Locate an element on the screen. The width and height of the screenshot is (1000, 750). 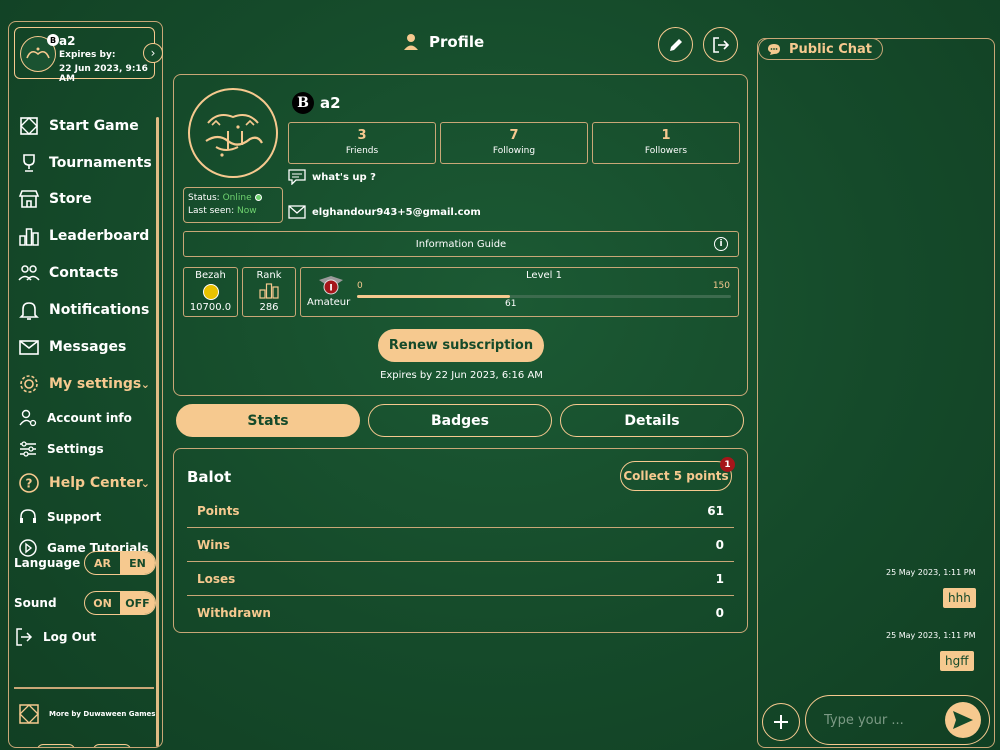
envelope-icon is located at coordinates (297, 212).